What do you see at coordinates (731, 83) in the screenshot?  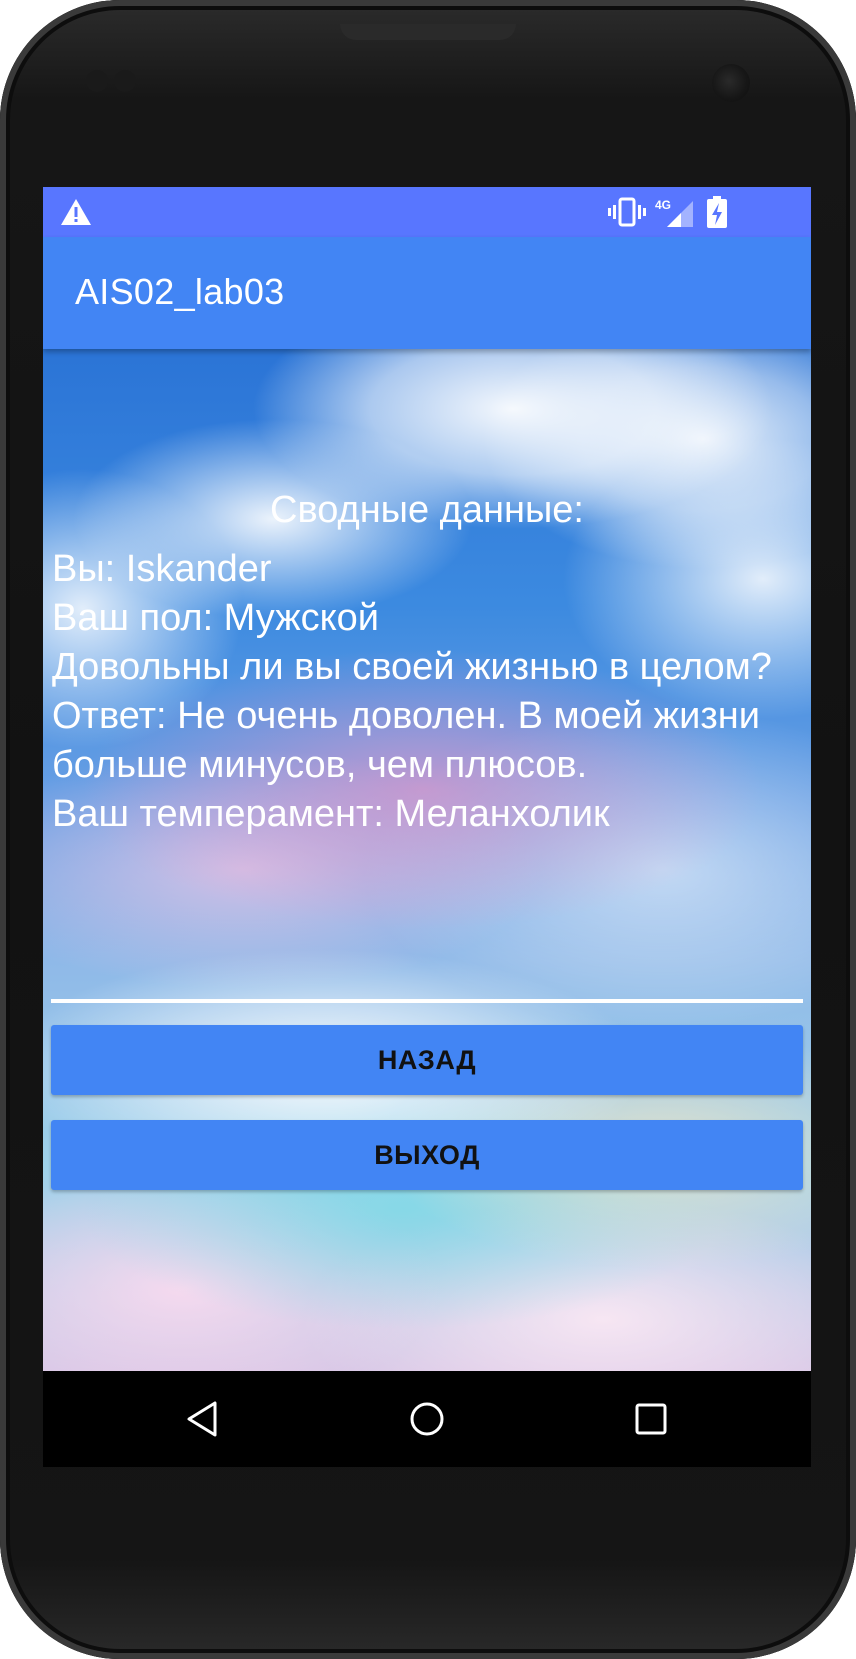 I see `front-camera` at bounding box center [731, 83].